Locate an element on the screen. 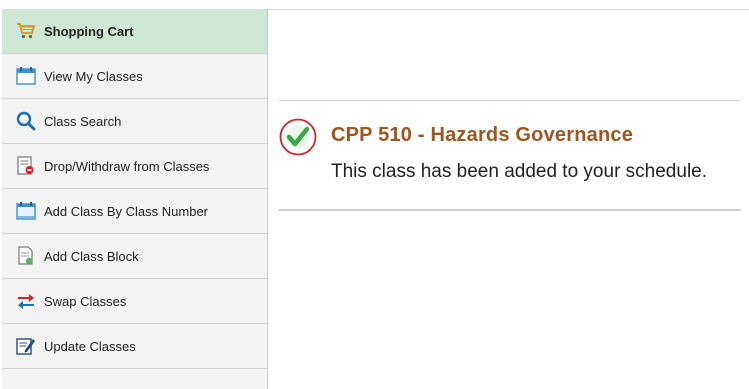 The image size is (749, 389). sidebar-item-drop-withdraw: Drop/Withdraw from Classes is located at coordinates (134, 166).